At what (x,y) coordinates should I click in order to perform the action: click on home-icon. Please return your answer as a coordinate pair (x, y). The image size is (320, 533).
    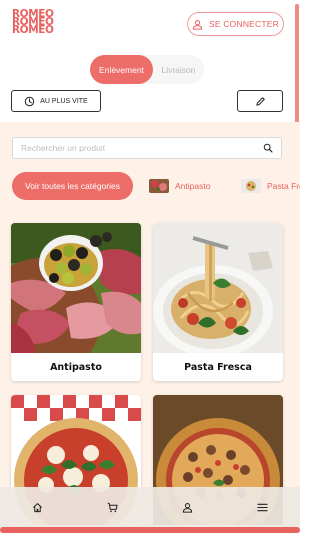
    Looking at the image, I should click on (37, 507).